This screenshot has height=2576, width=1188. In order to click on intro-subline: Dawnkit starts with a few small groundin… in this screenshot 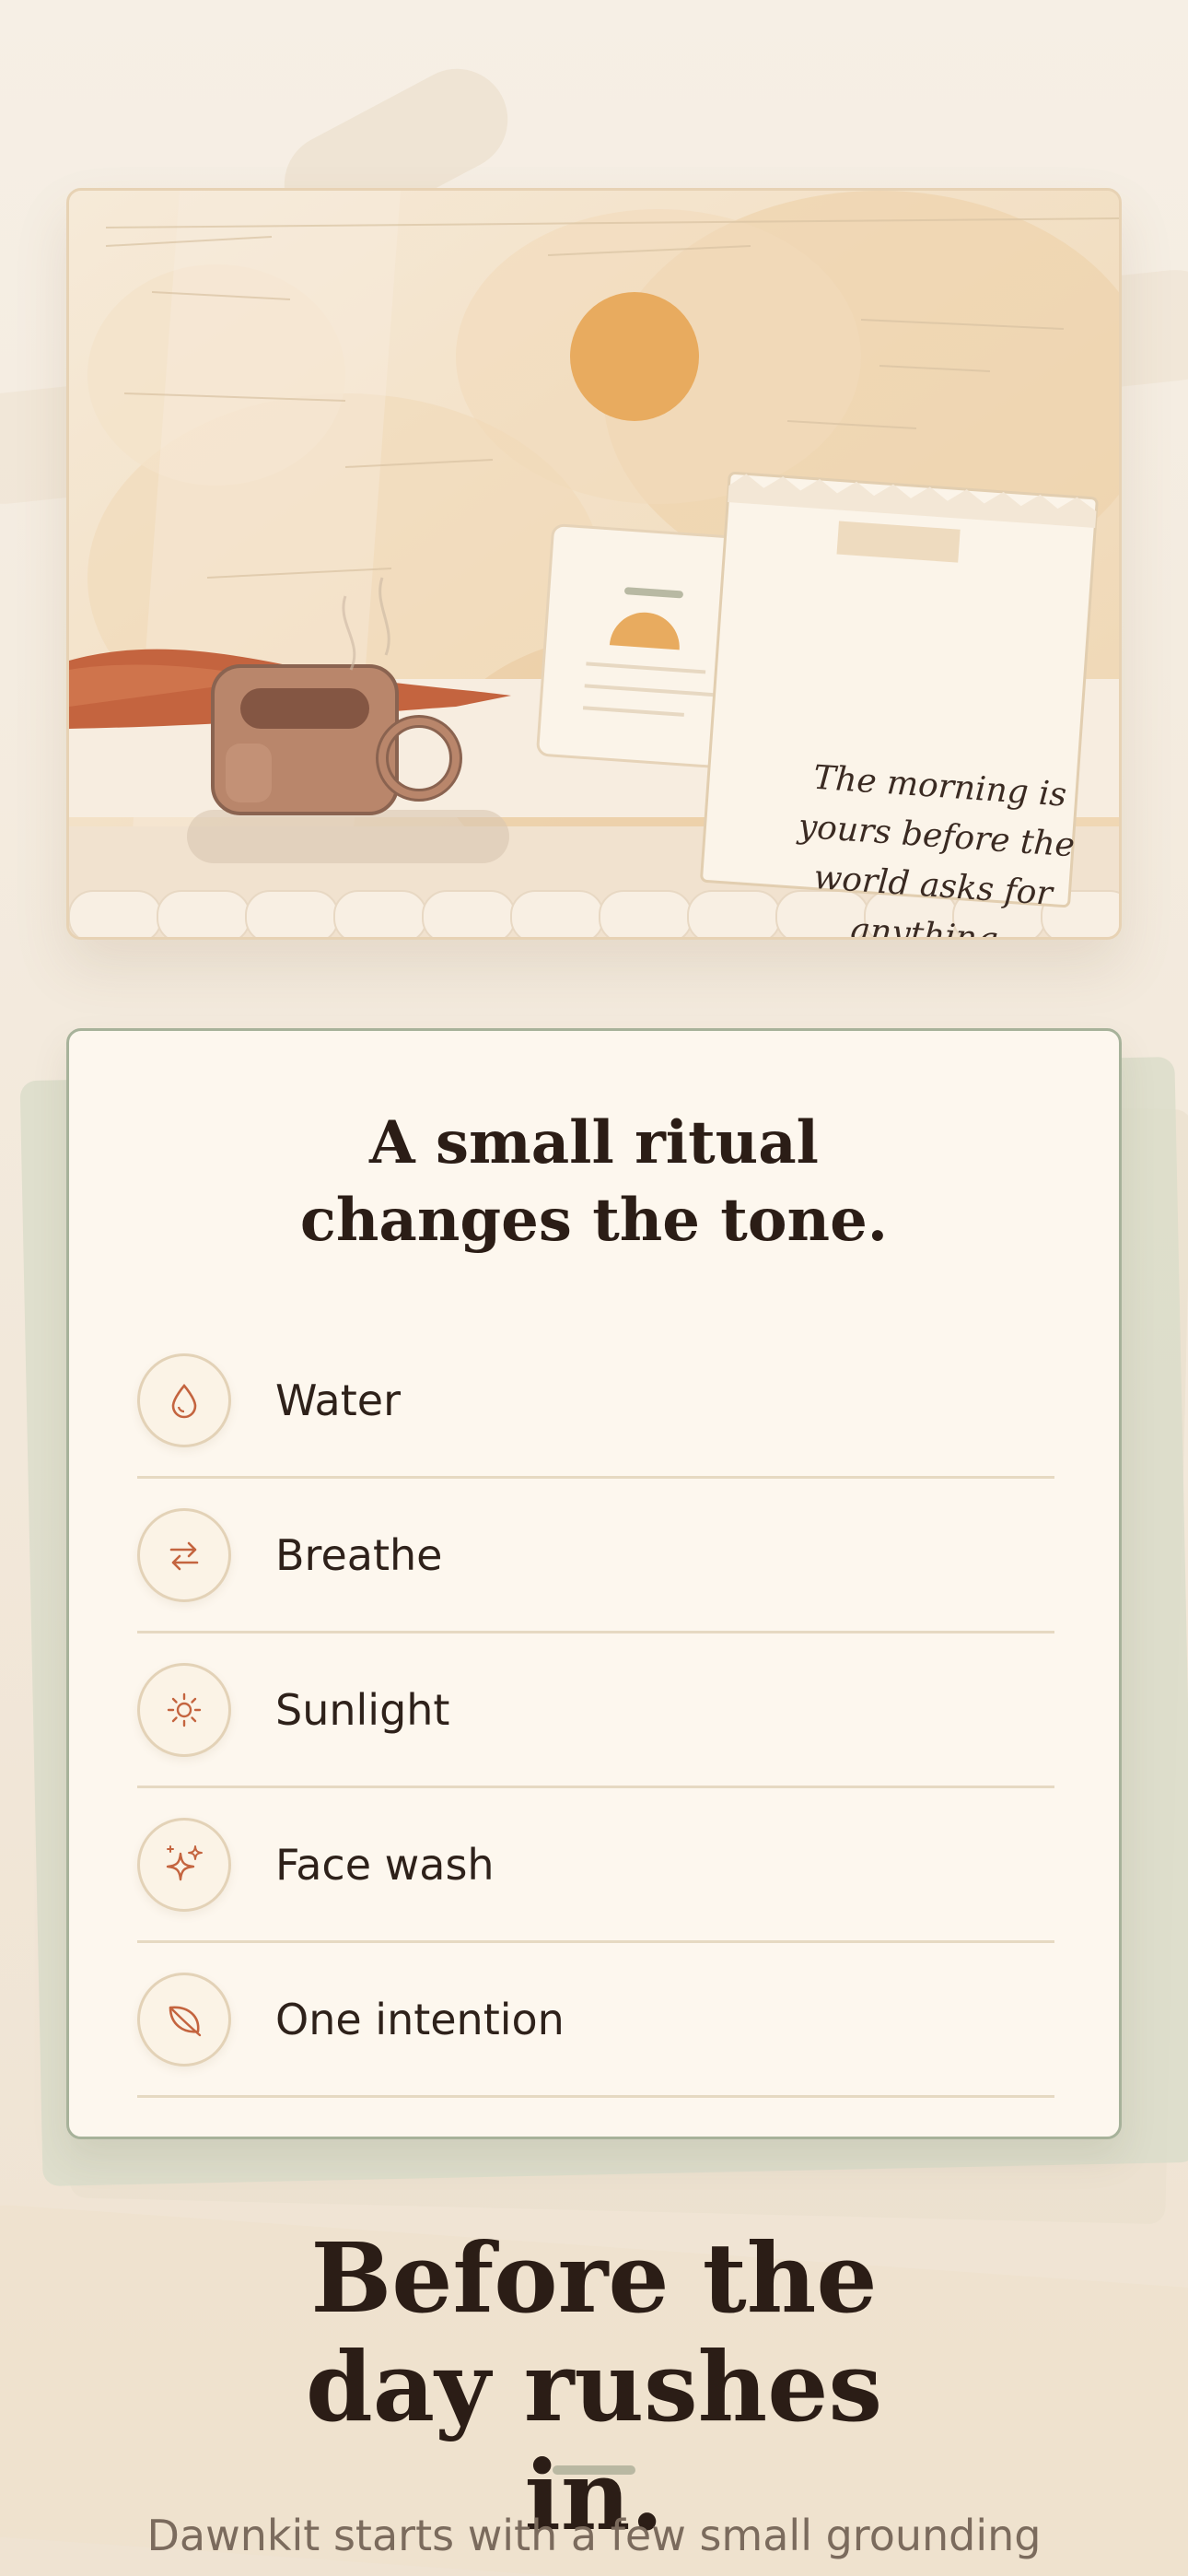, I will do `click(594, 2535)`.